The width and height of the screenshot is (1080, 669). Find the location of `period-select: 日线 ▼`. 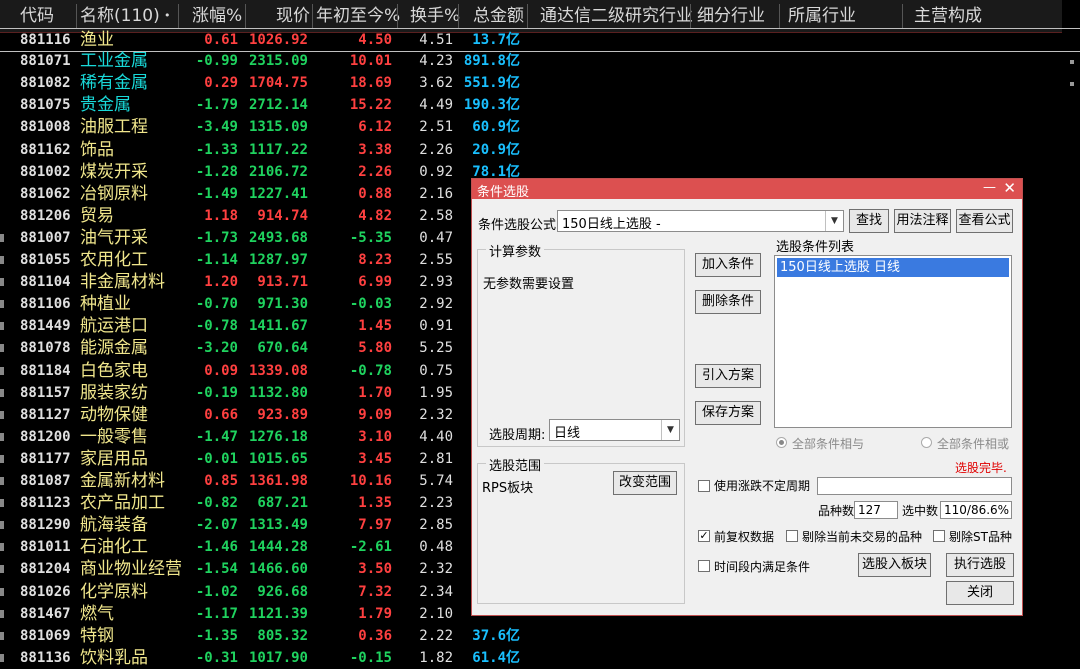

period-select: 日线 ▼ is located at coordinates (614, 430).